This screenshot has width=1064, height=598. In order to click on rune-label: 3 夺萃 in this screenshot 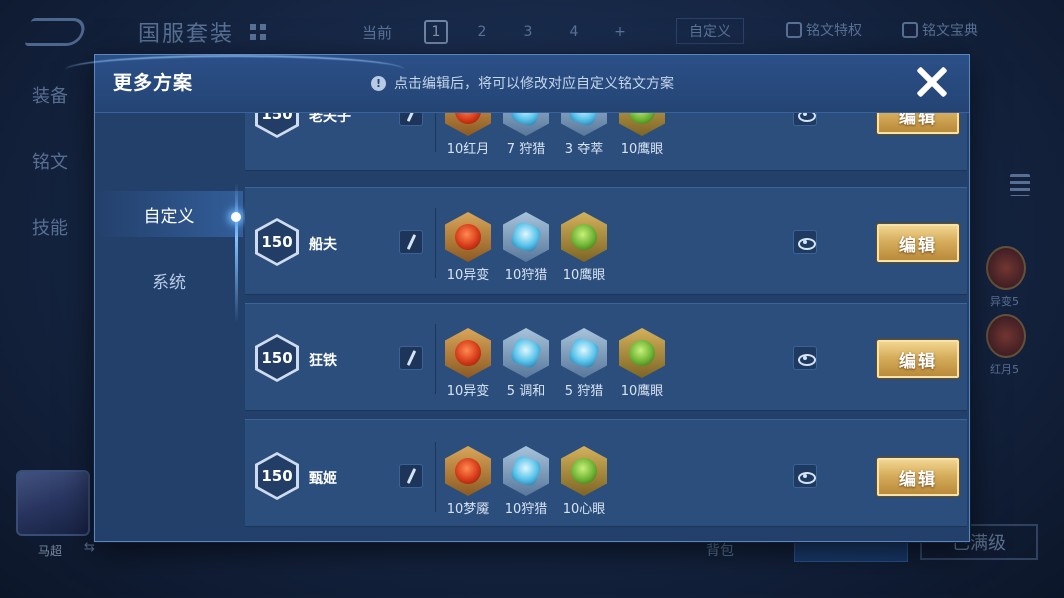, I will do `click(584, 149)`.